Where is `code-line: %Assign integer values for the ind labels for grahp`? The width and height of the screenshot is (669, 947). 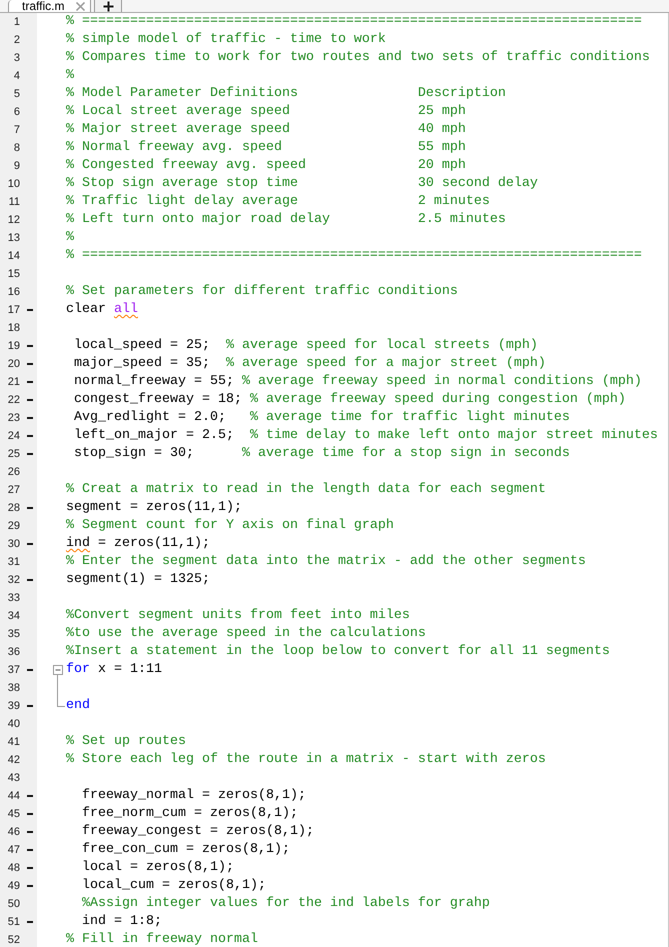 code-line: %Assign integer values for the ind labels for grahp is located at coordinates (286, 904).